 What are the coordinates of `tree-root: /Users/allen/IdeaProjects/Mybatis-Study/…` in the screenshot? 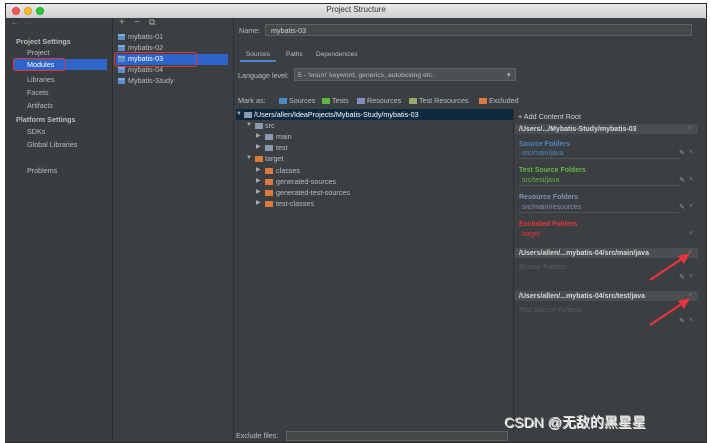 It's located at (336, 114).